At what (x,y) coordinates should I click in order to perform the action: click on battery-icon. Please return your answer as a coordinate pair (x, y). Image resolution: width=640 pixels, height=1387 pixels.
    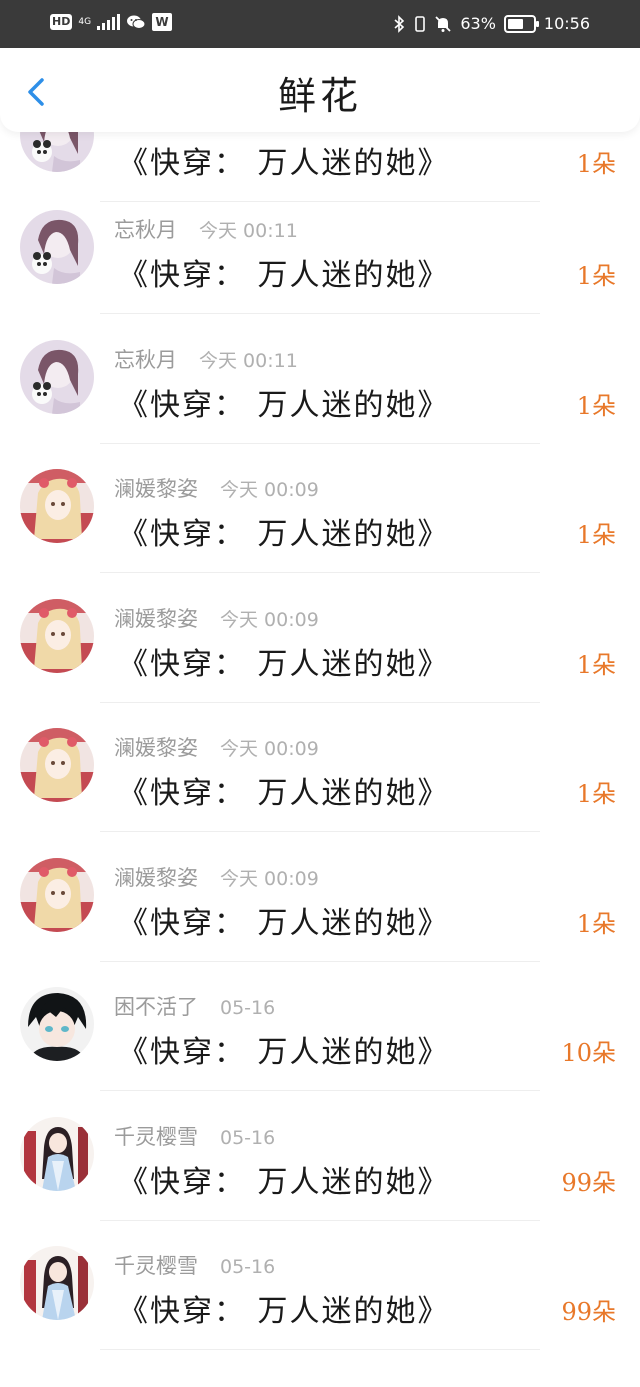
    Looking at the image, I should click on (521, 24).